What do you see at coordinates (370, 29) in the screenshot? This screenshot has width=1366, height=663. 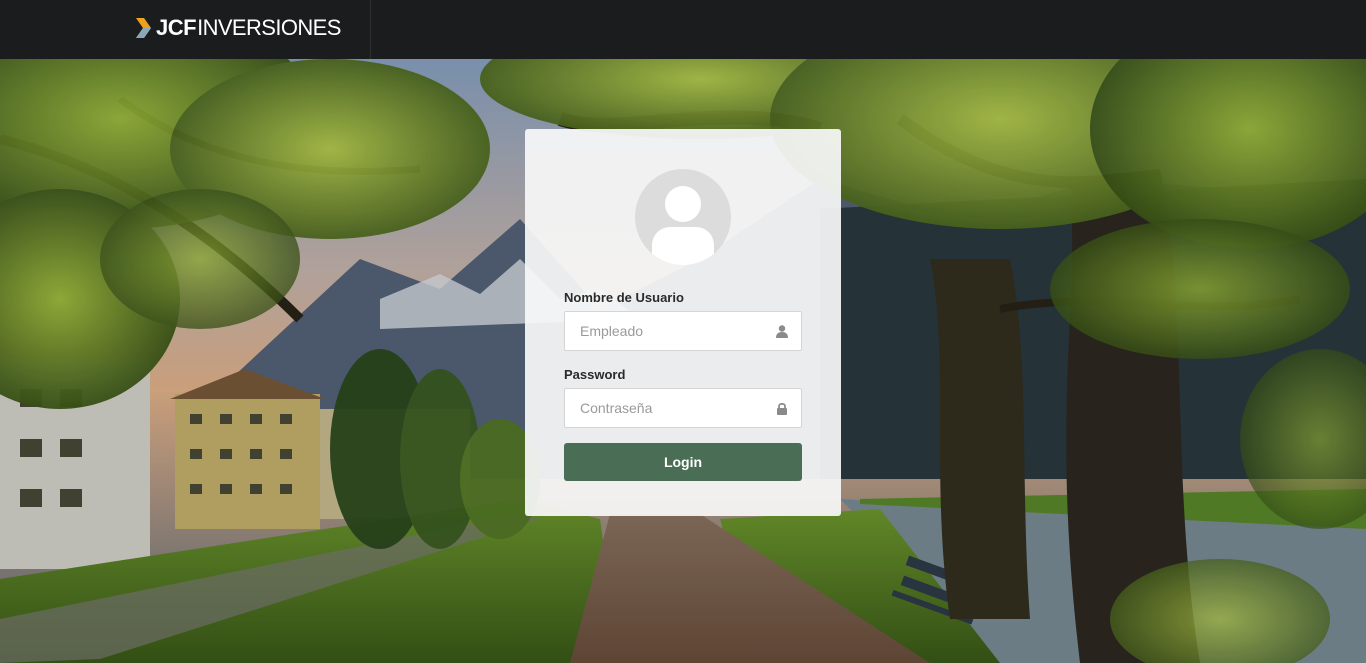 I see `navbar-divider` at bounding box center [370, 29].